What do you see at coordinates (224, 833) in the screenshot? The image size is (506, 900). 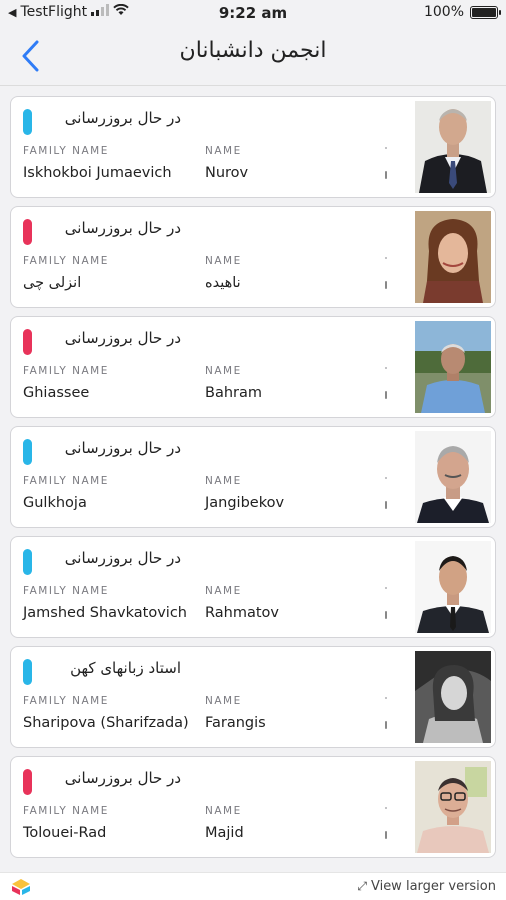 I see `name-value: Majid` at bounding box center [224, 833].